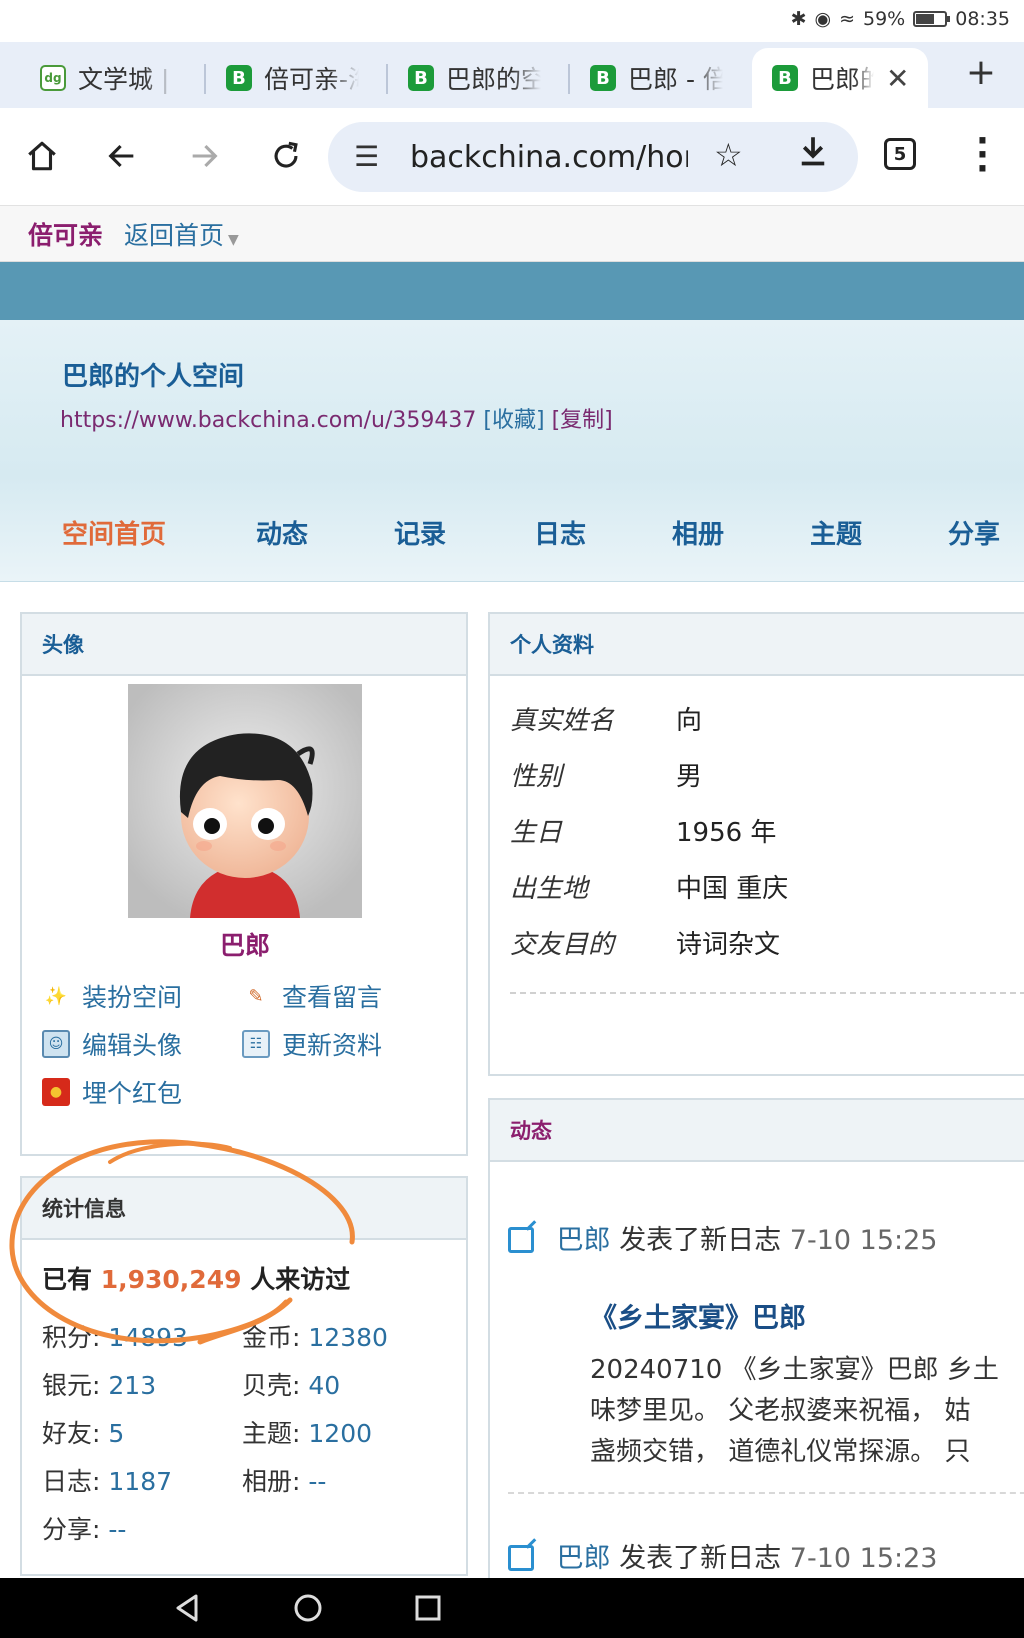 The width and height of the screenshot is (1024, 1638). What do you see at coordinates (132, 1385) in the screenshot?
I see `stat-value: 213` at bounding box center [132, 1385].